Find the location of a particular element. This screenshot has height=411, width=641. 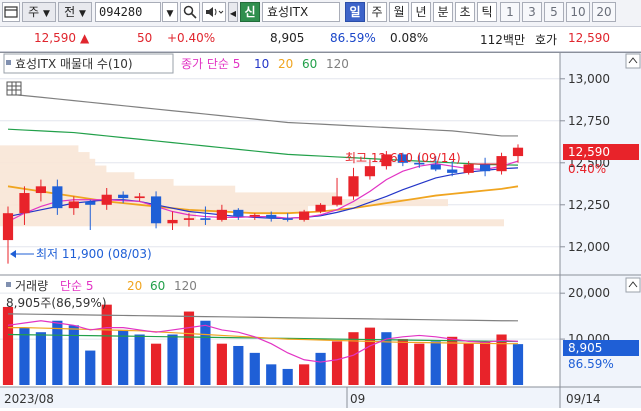

interval-button-3: 10 is located at coordinates (578, 12).